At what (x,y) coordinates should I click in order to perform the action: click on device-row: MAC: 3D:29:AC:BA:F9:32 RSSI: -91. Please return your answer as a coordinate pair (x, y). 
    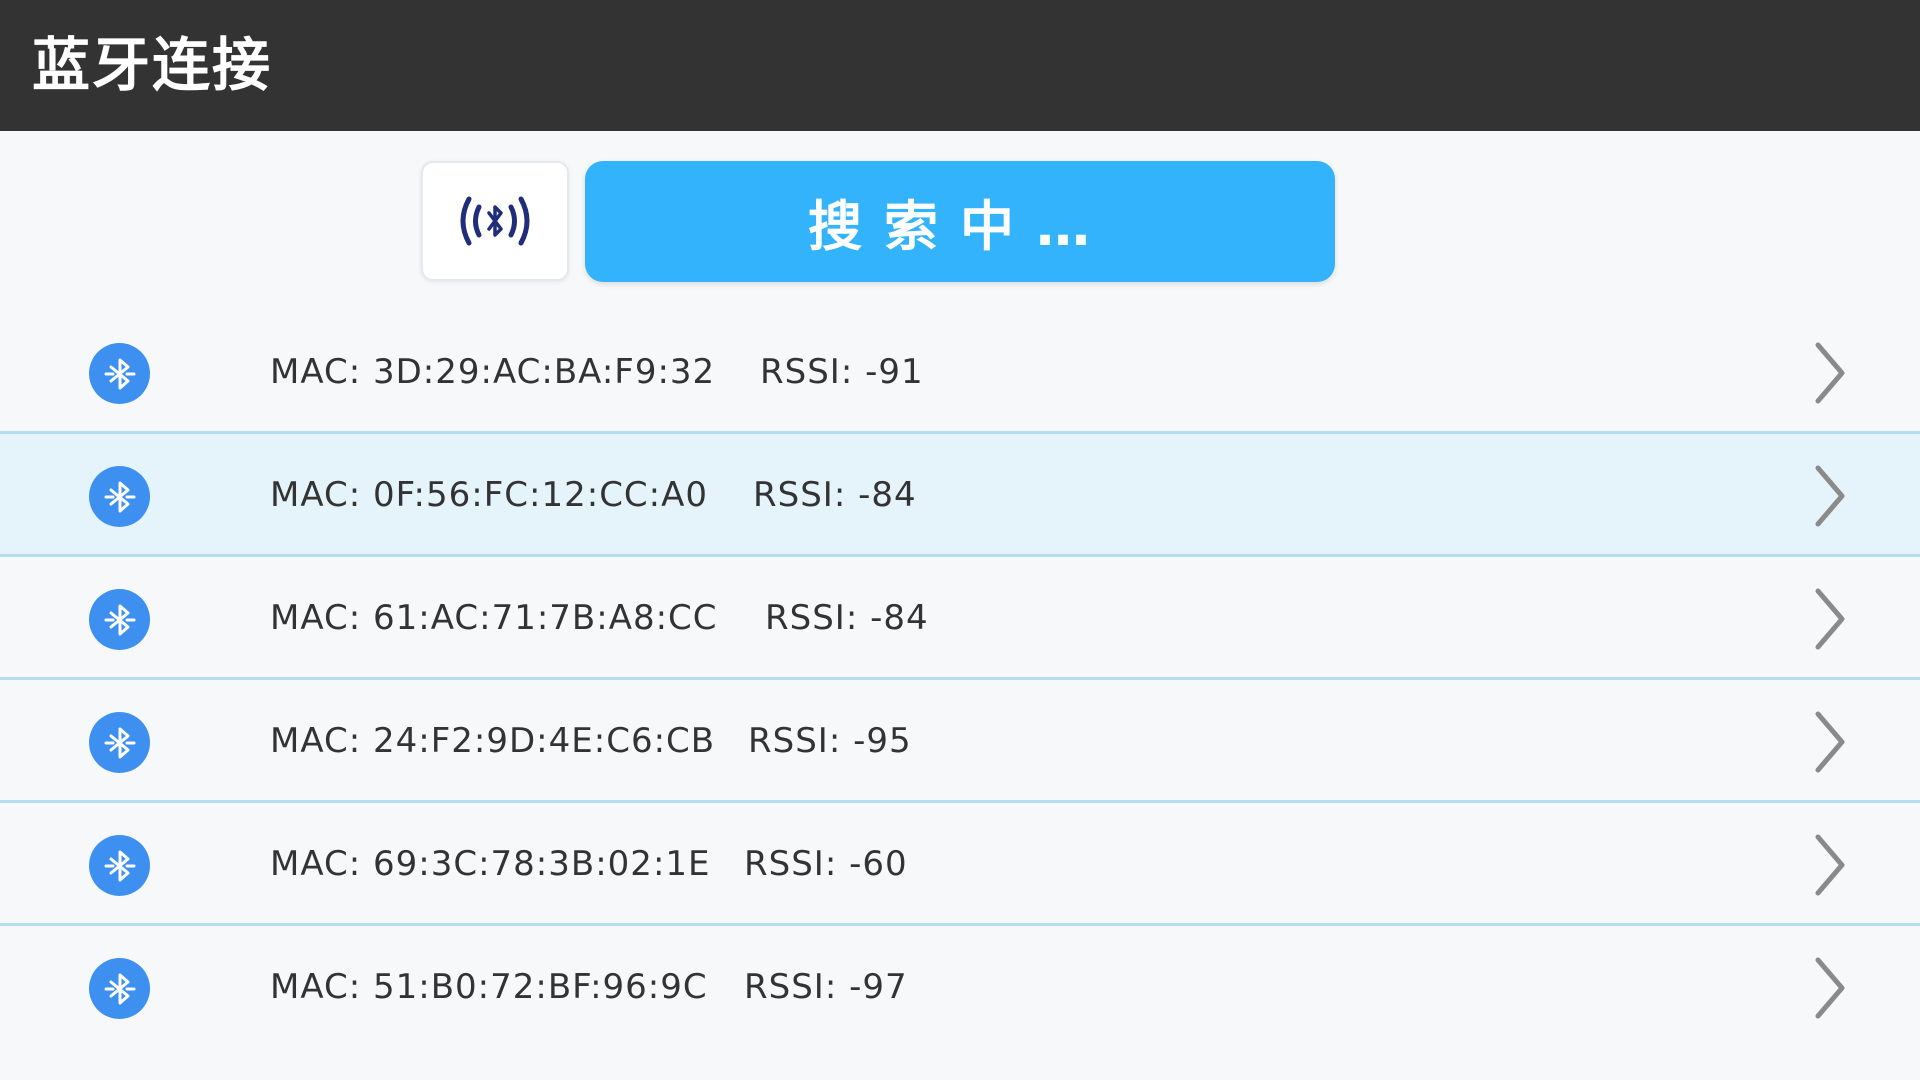
    Looking at the image, I should click on (960, 372).